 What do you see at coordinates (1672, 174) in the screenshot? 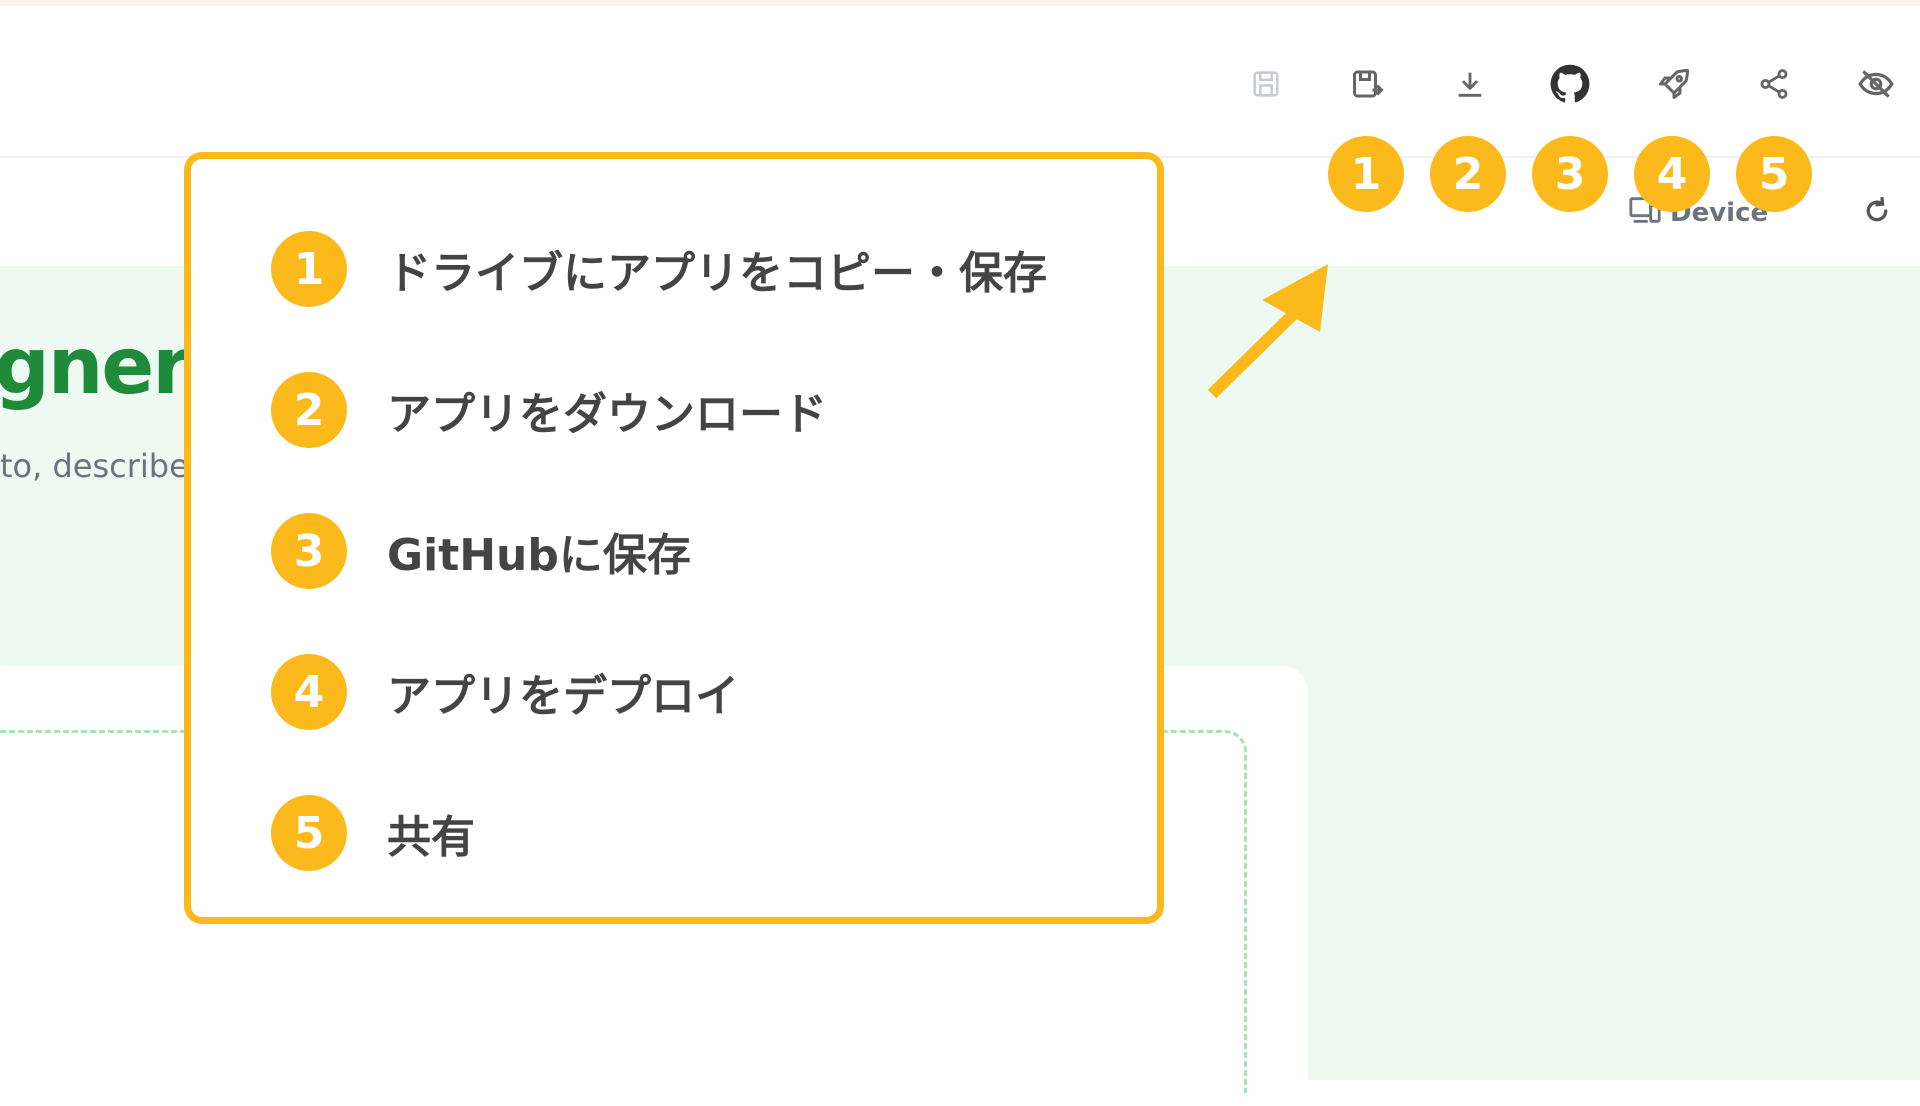
I see `badge-4: 4` at bounding box center [1672, 174].